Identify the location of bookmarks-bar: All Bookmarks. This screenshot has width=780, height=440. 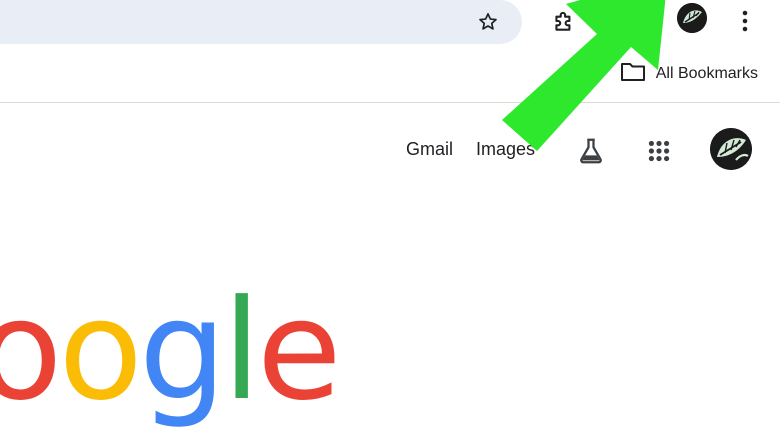
(390, 76).